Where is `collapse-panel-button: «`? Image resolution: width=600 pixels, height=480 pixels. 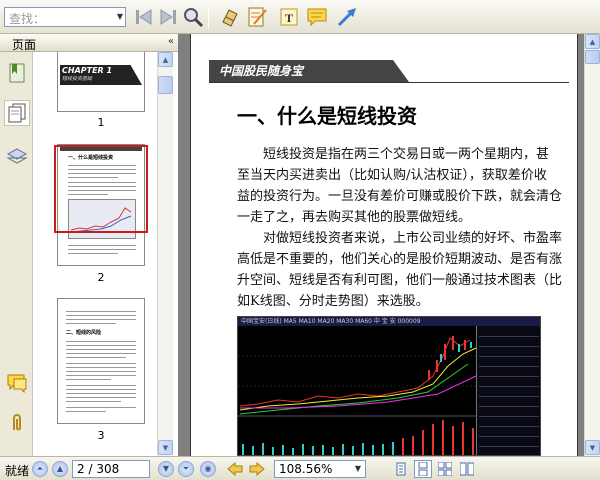 collapse-panel-button: « is located at coordinates (171, 41).